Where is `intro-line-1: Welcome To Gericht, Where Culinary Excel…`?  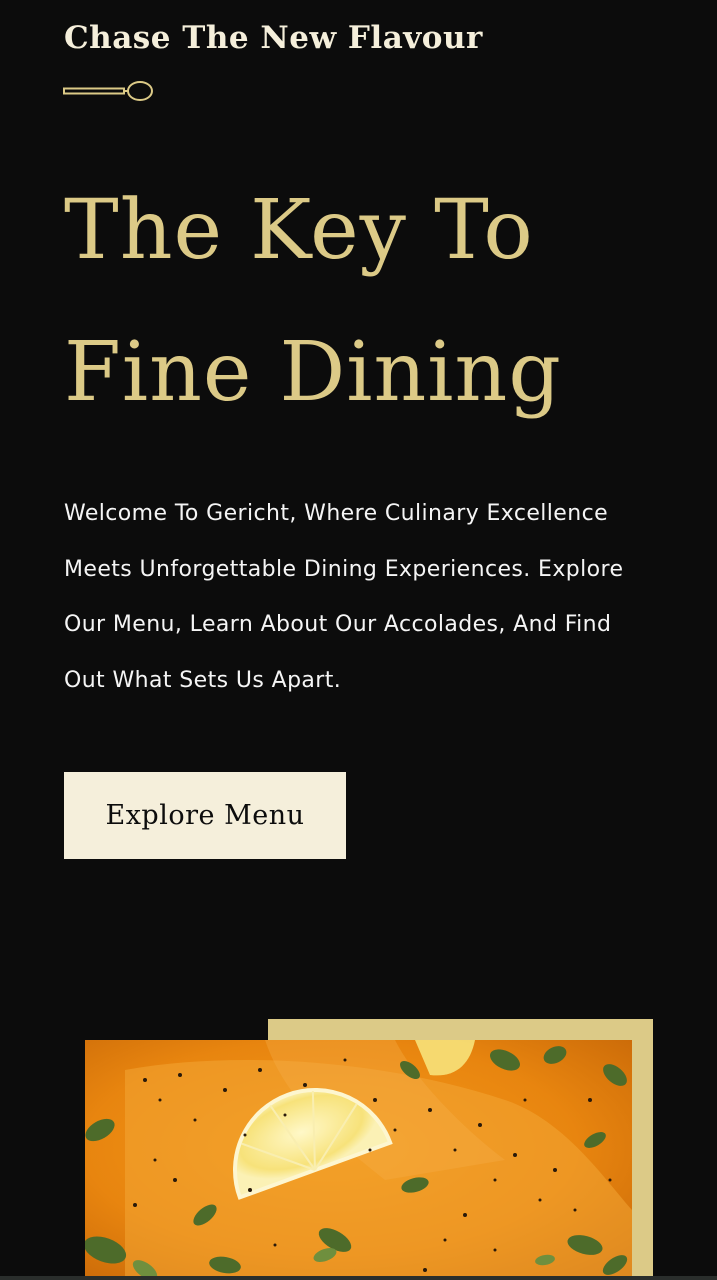
intro-line-1: Welcome To Gericht, Where Culinary Excel… is located at coordinates (336, 513).